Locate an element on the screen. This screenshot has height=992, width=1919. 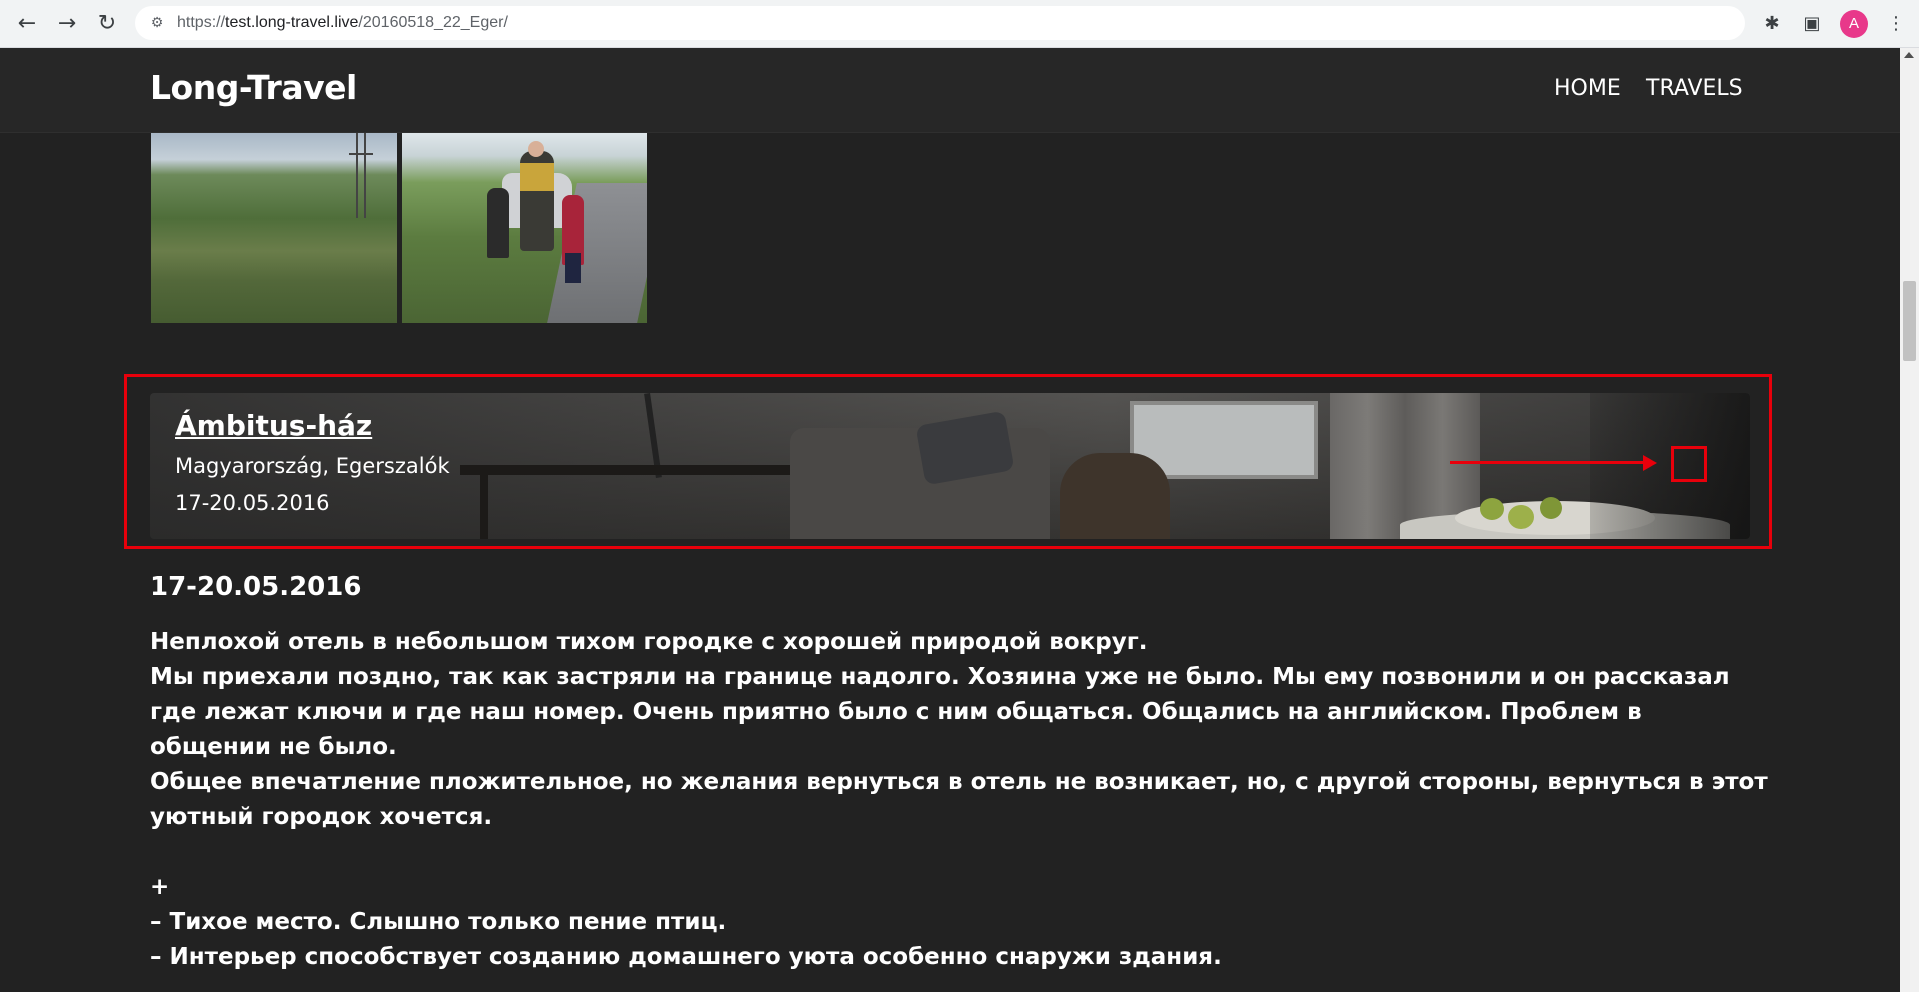
side-panel-icon: ▣ is located at coordinates (1812, 24).